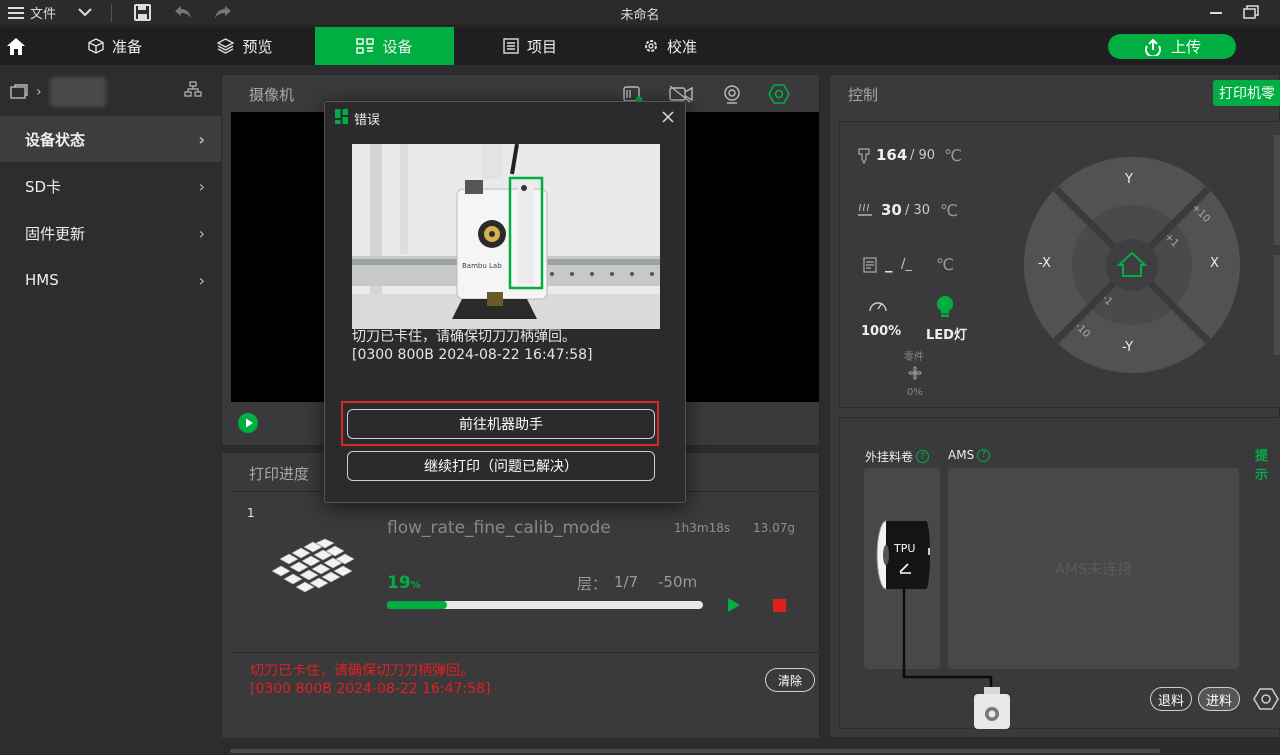  I want to click on title-bar: 文件 未命名, so click(640, 13).